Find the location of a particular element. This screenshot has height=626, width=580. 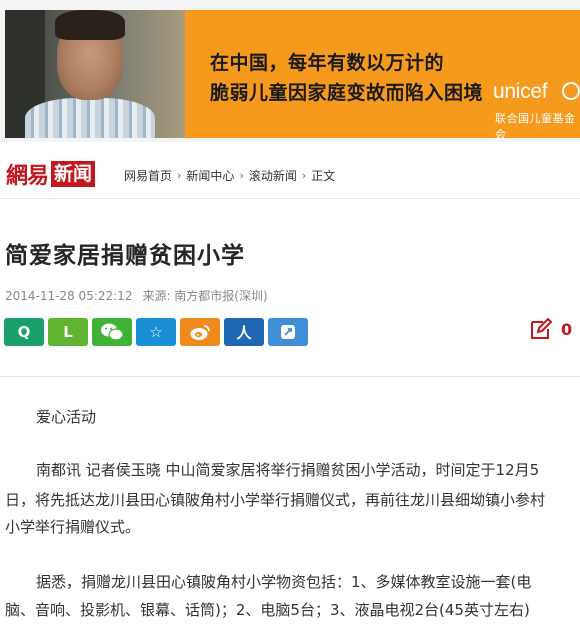

article-source: 来源: 南方都市报(深圳) is located at coordinates (204, 296).